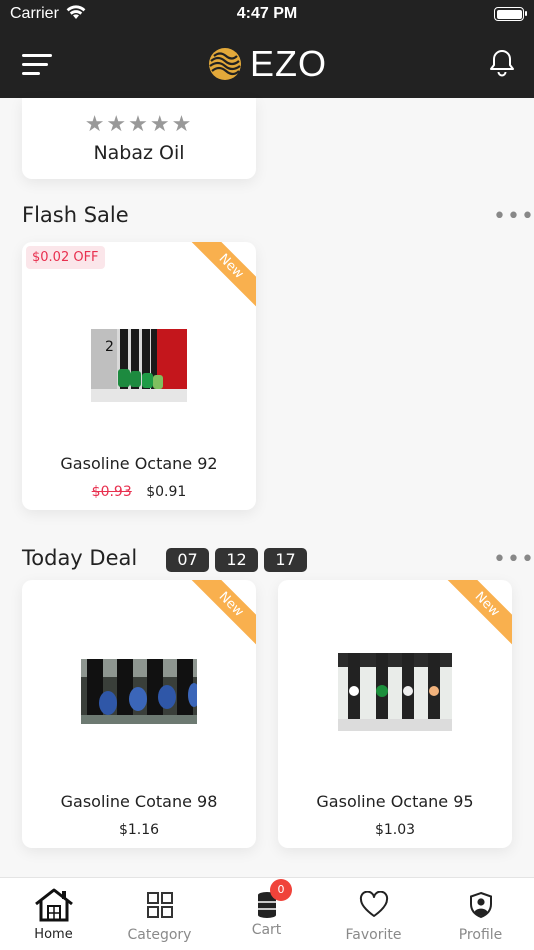 The height and width of the screenshot is (950, 534). I want to click on tab-label: Home, so click(53, 934).